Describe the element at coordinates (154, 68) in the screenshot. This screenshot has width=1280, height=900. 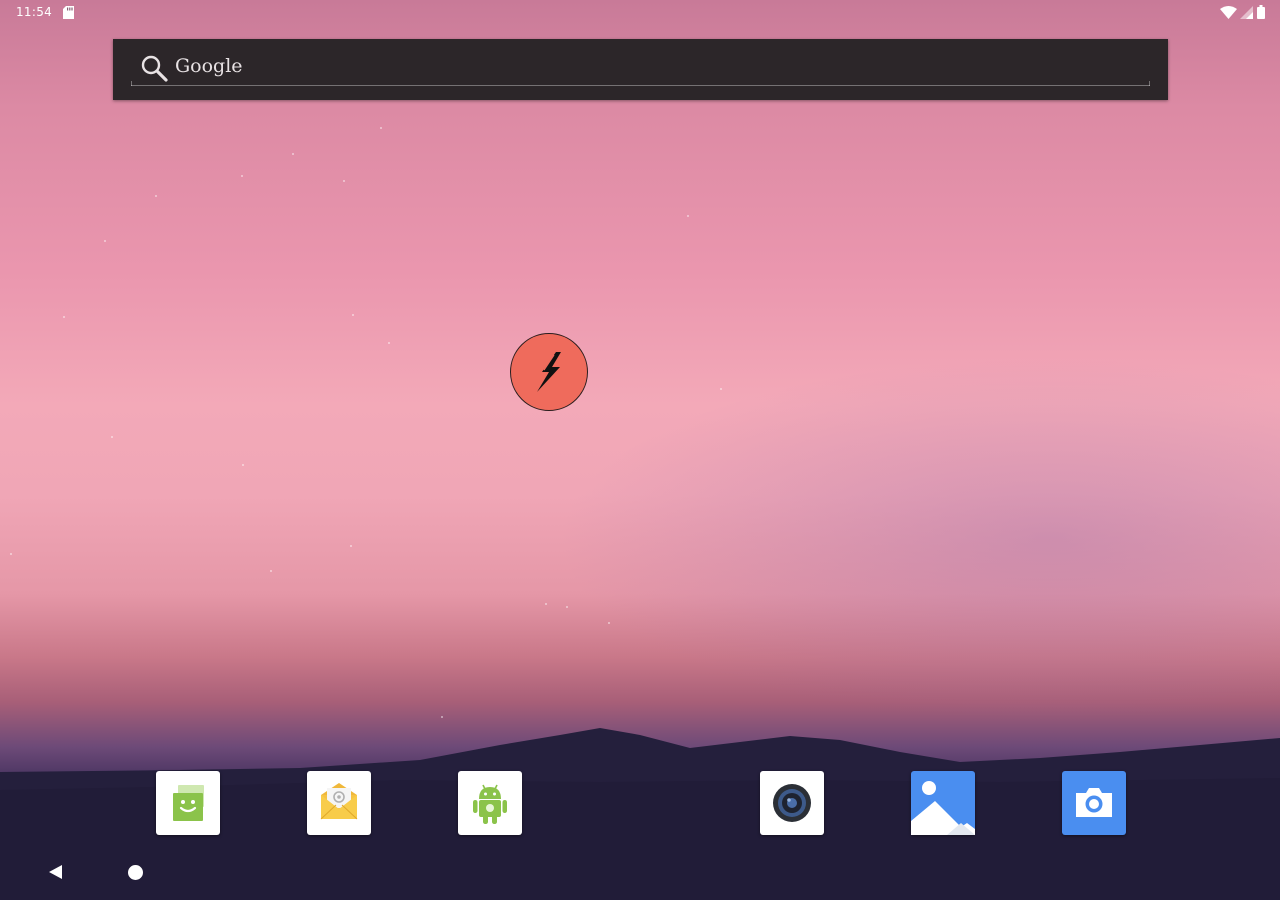
I see `search-icon` at that location.